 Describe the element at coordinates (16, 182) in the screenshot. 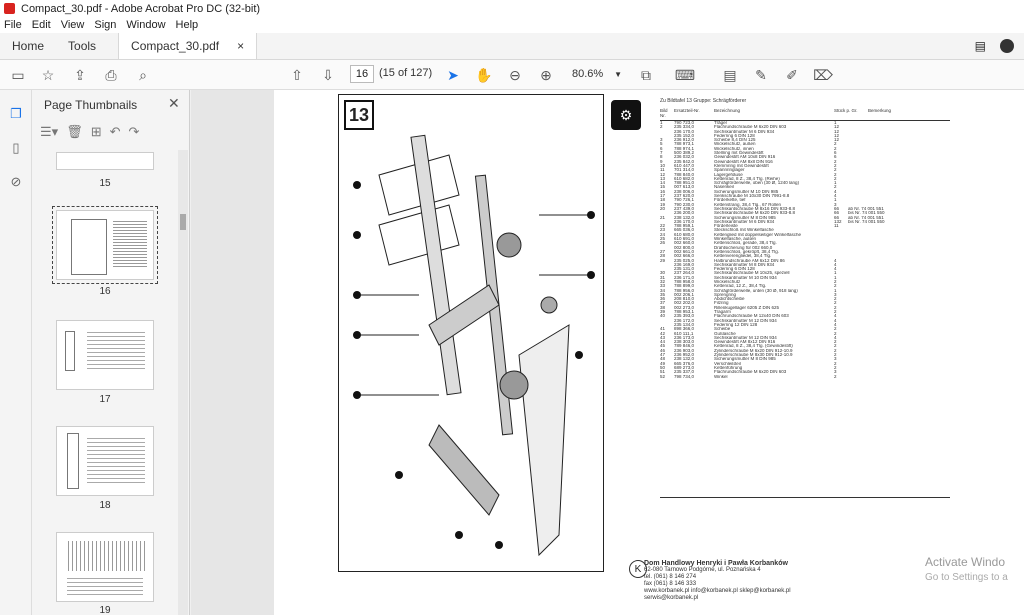

I see `attachments-paperclip-icon: ⊘` at that location.